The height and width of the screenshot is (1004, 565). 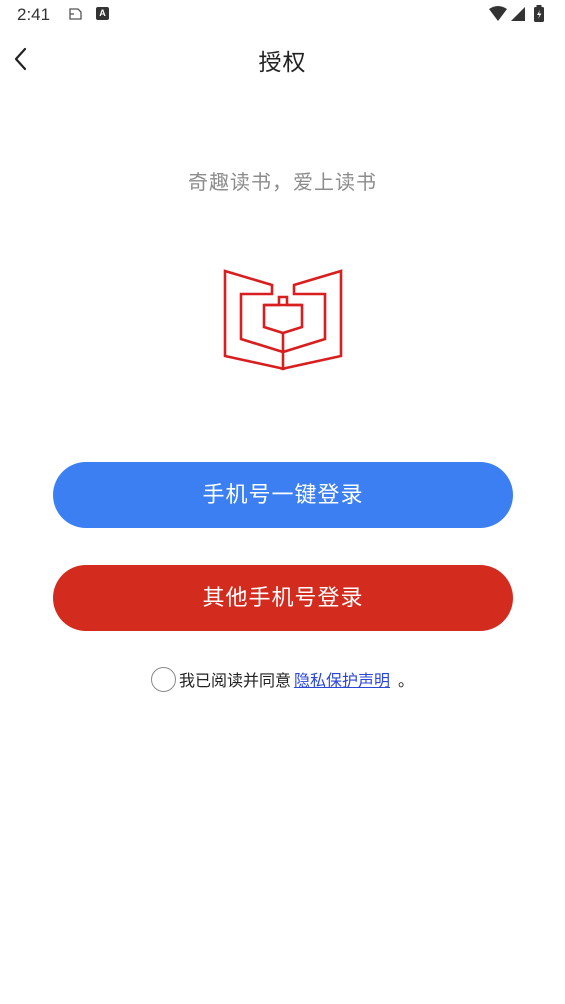 What do you see at coordinates (75, 14) in the screenshot?
I see `notification-icon` at bounding box center [75, 14].